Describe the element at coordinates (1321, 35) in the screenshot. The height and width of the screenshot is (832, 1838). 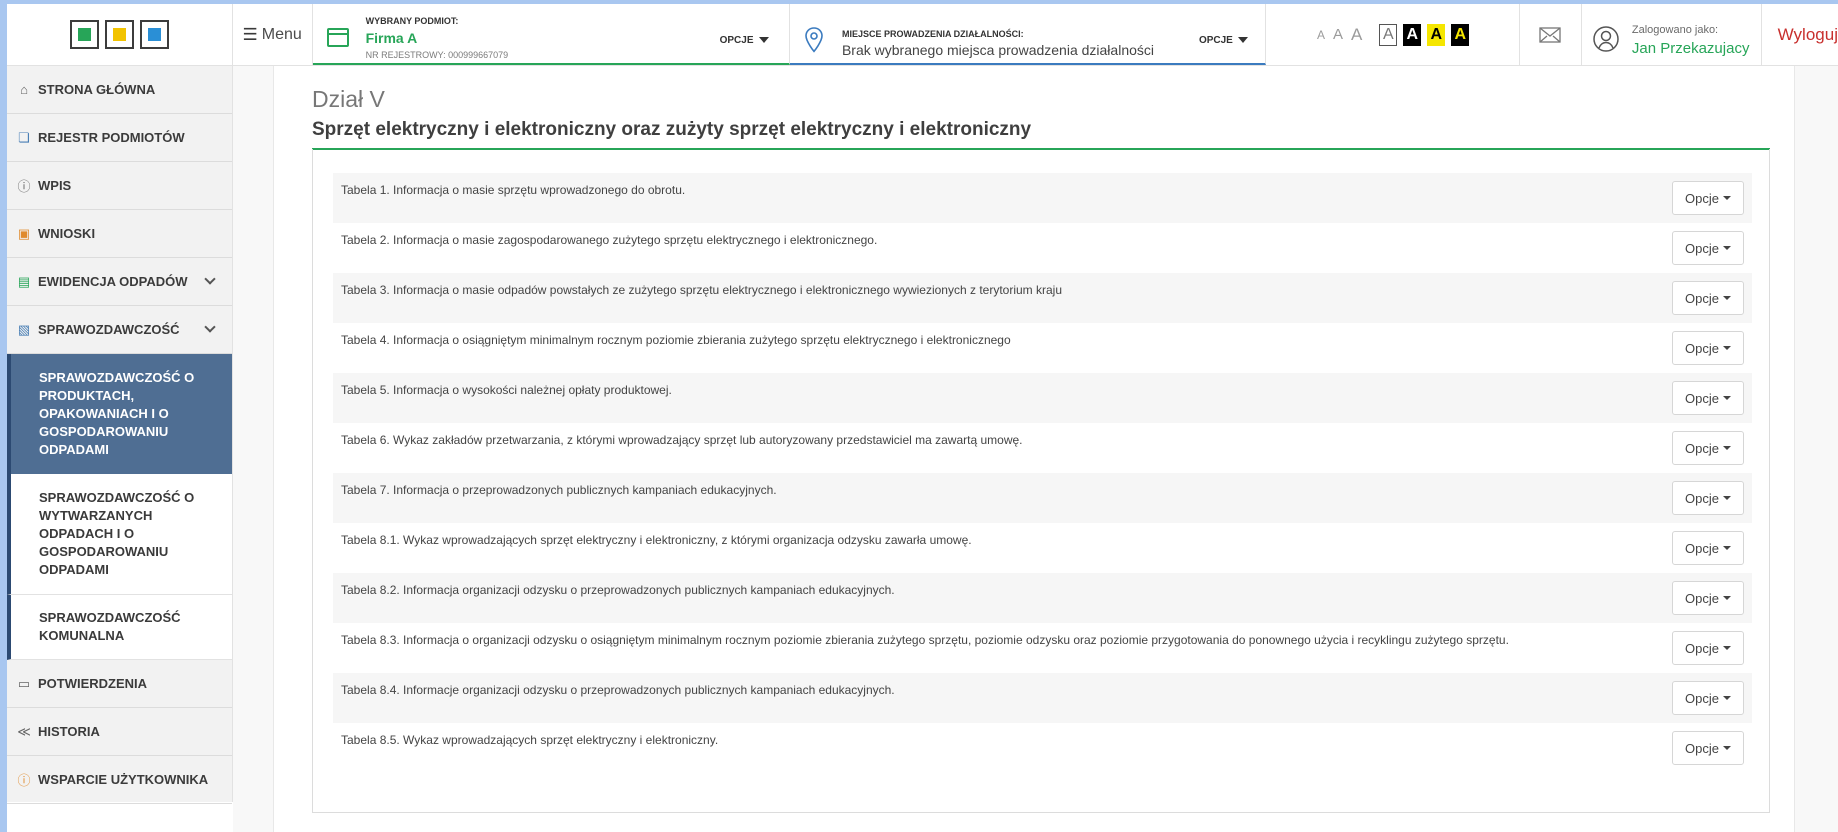
I see `font-size-small: A` at that location.